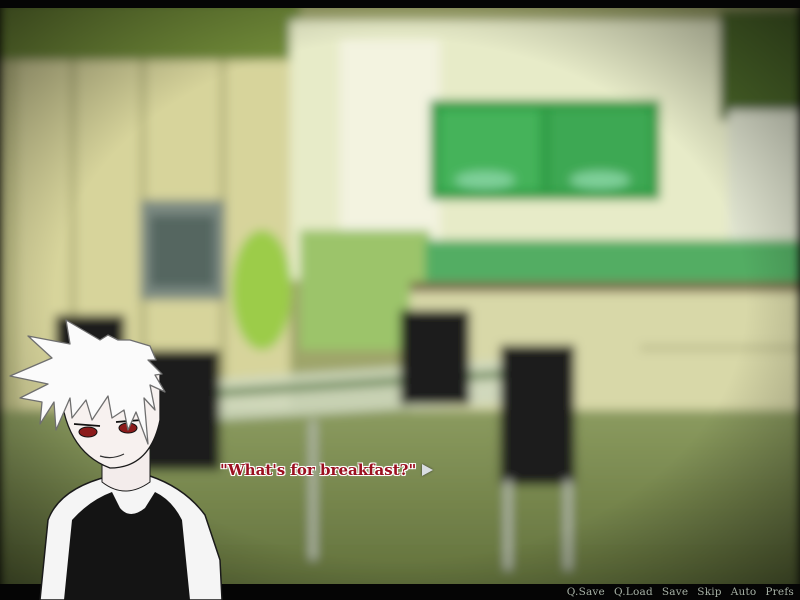 This screenshot has height=600, width=800. I want to click on qload-button: Q.Load, so click(633, 592).